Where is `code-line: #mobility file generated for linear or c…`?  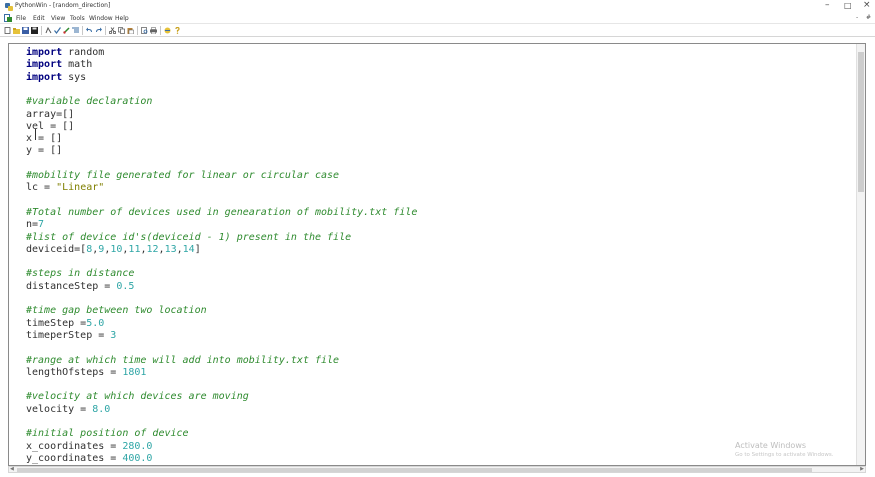
code-line: #mobility file generated for linear or c… is located at coordinates (182, 176).